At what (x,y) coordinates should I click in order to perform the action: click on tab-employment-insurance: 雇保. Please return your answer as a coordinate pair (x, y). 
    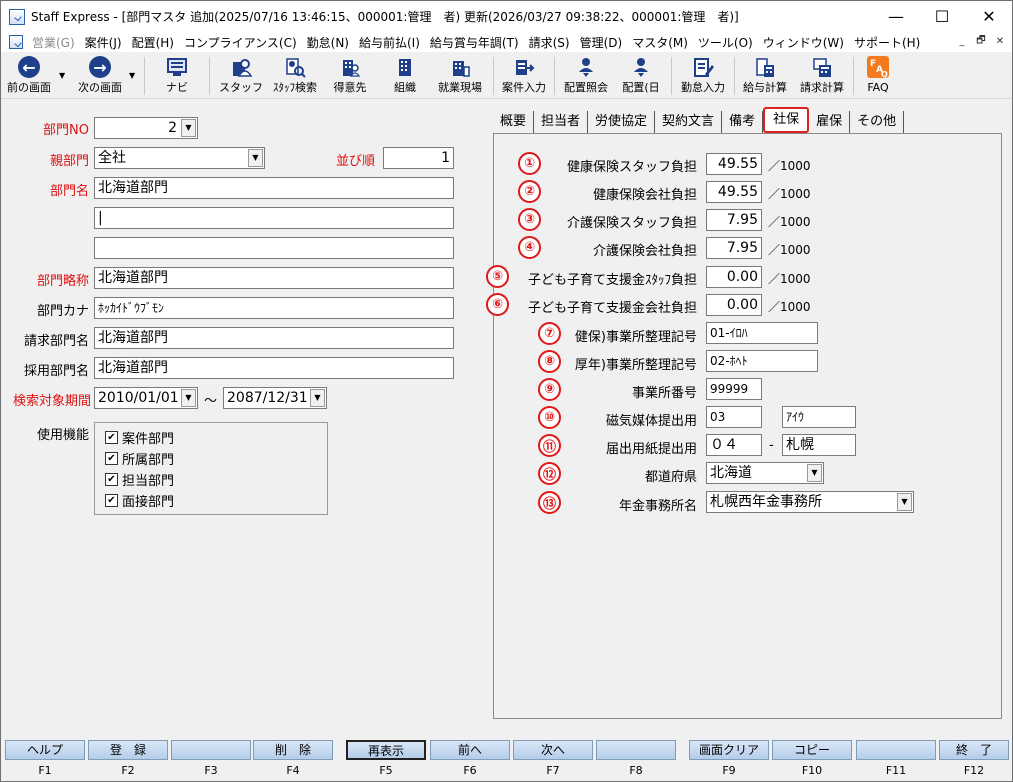
    Looking at the image, I should click on (830, 122).